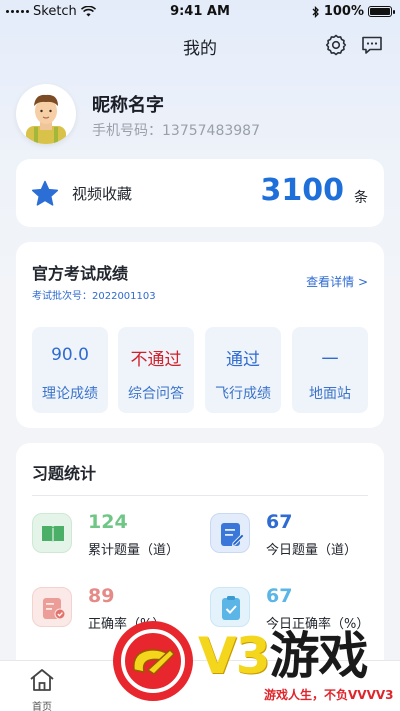  Describe the element at coordinates (329, 695) in the screenshot. I see `watermark-slogan: 游戏人生，不负VVVV3` at that location.